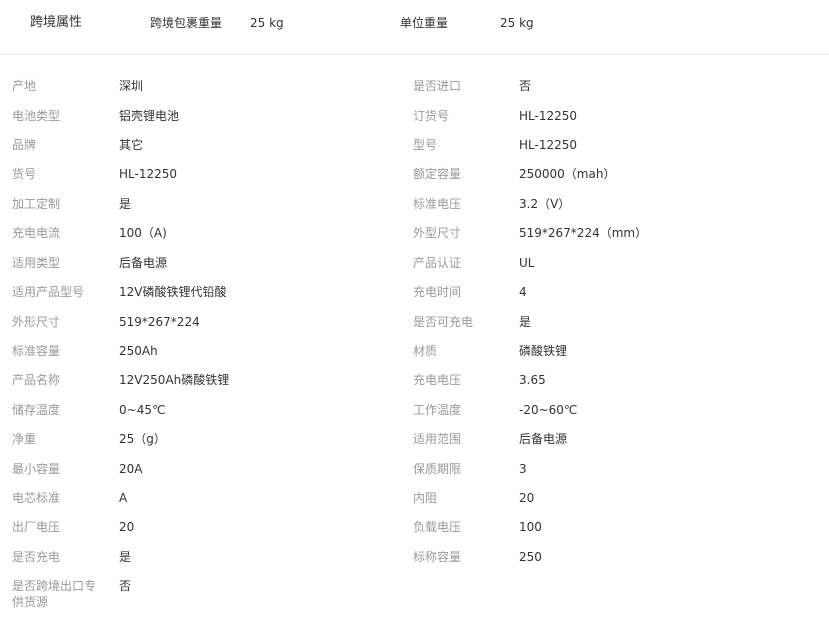  What do you see at coordinates (443, 322) in the screenshot?
I see `attr-label: 是否可充电` at bounding box center [443, 322].